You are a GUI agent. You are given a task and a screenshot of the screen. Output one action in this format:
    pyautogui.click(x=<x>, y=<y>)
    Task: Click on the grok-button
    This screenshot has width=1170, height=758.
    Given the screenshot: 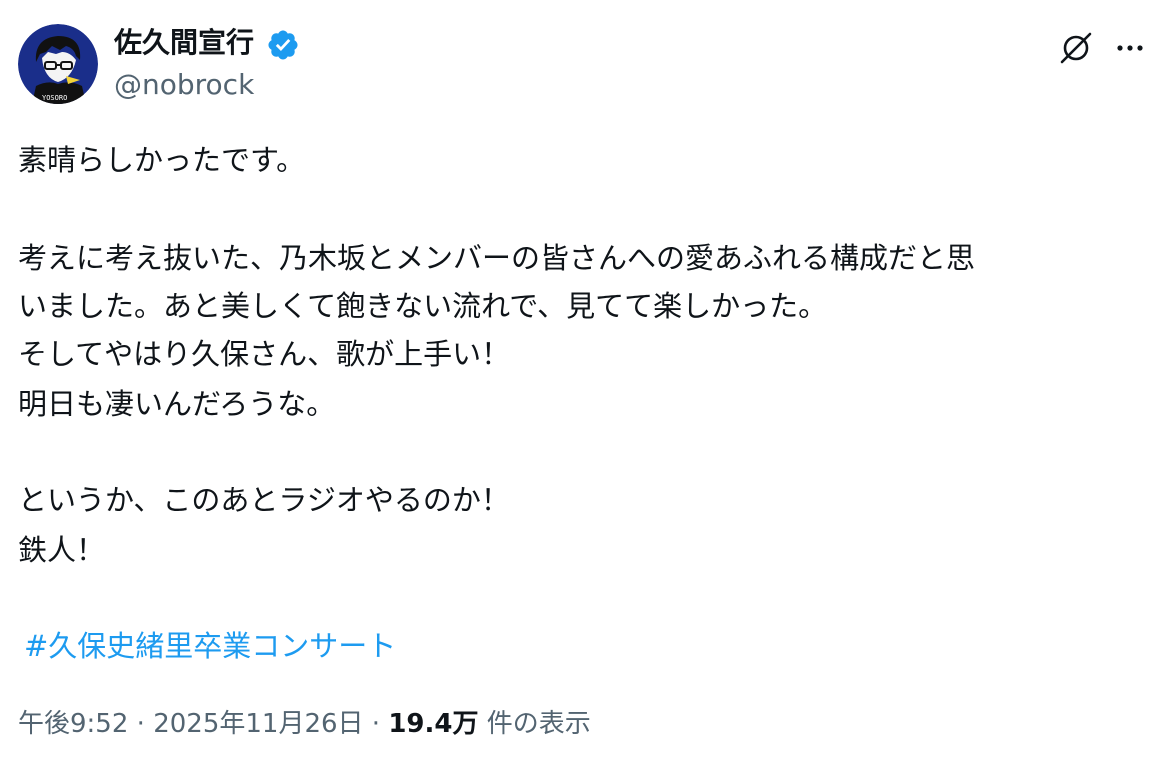 What is the action you would take?
    pyautogui.click(x=1076, y=48)
    